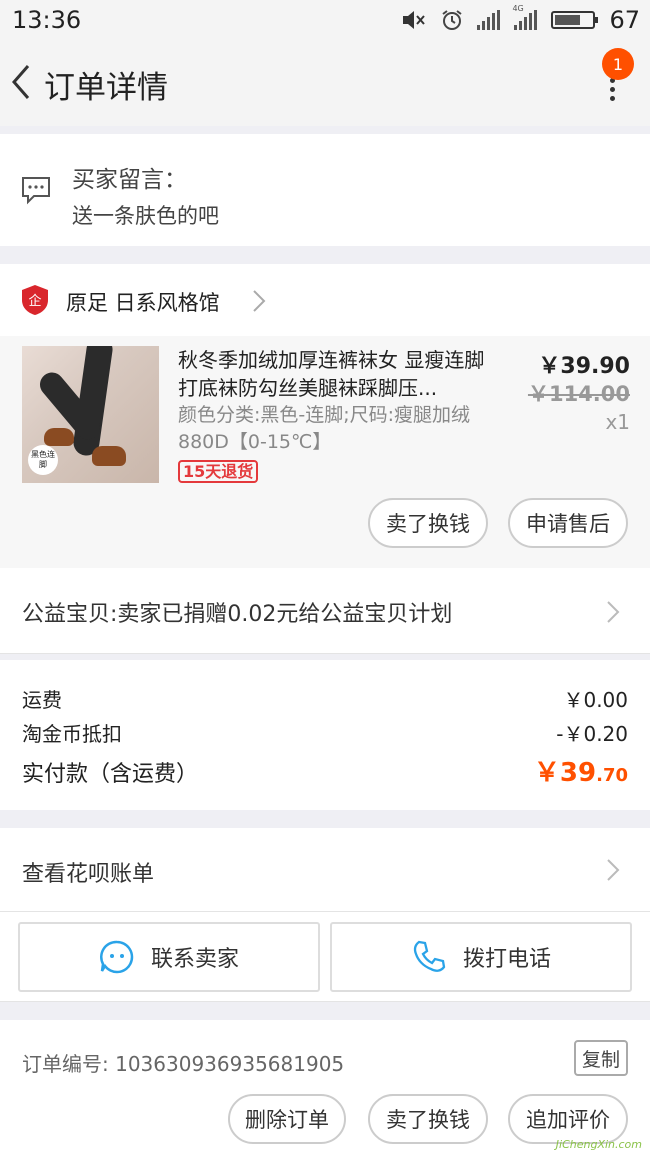 The height and width of the screenshot is (1155, 650). What do you see at coordinates (568, 523) in the screenshot?
I see `after-sale-button: 申请售后` at bounding box center [568, 523].